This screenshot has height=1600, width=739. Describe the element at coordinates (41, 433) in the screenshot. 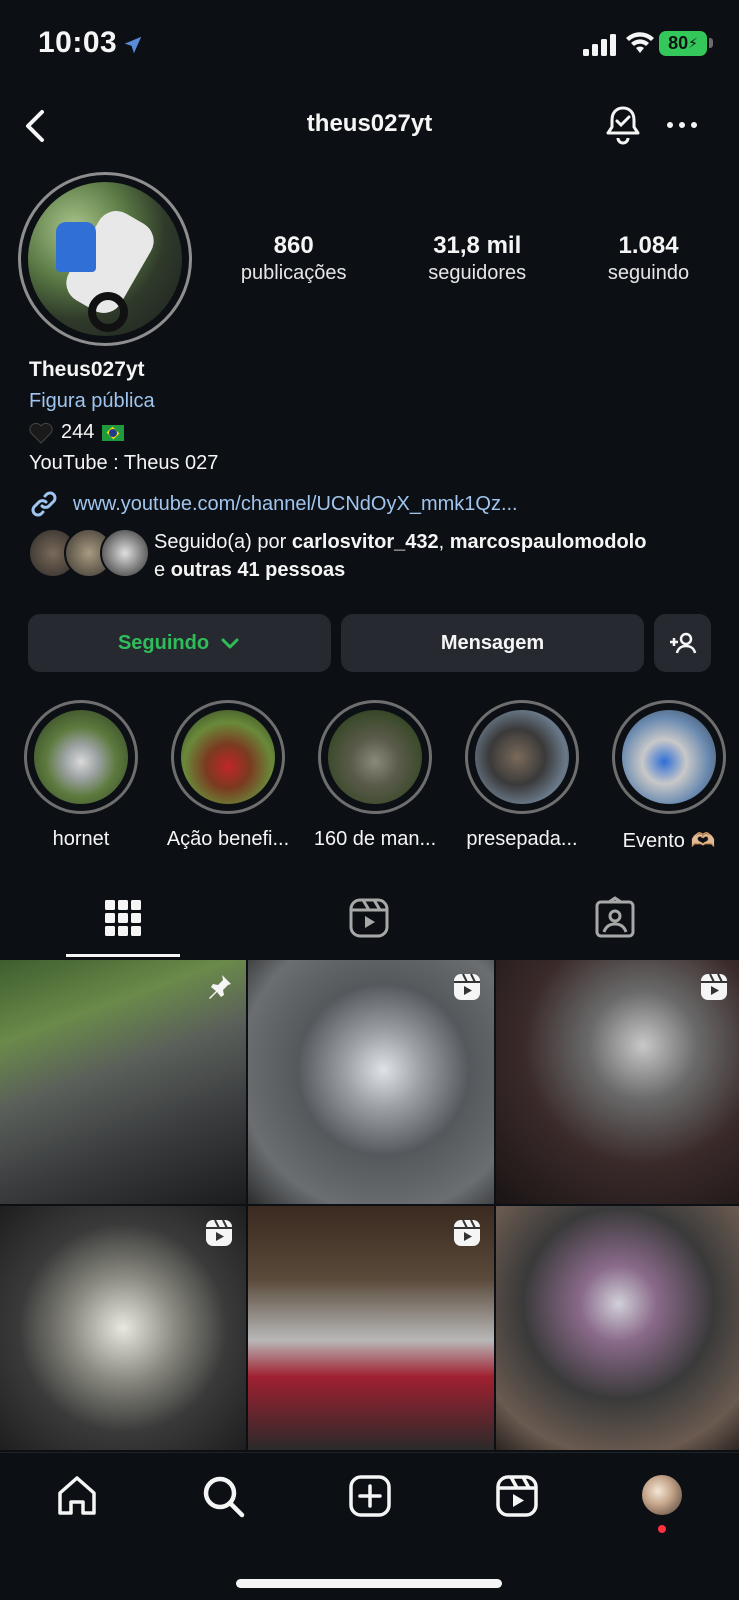

I see `black-heart-icon` at that location.